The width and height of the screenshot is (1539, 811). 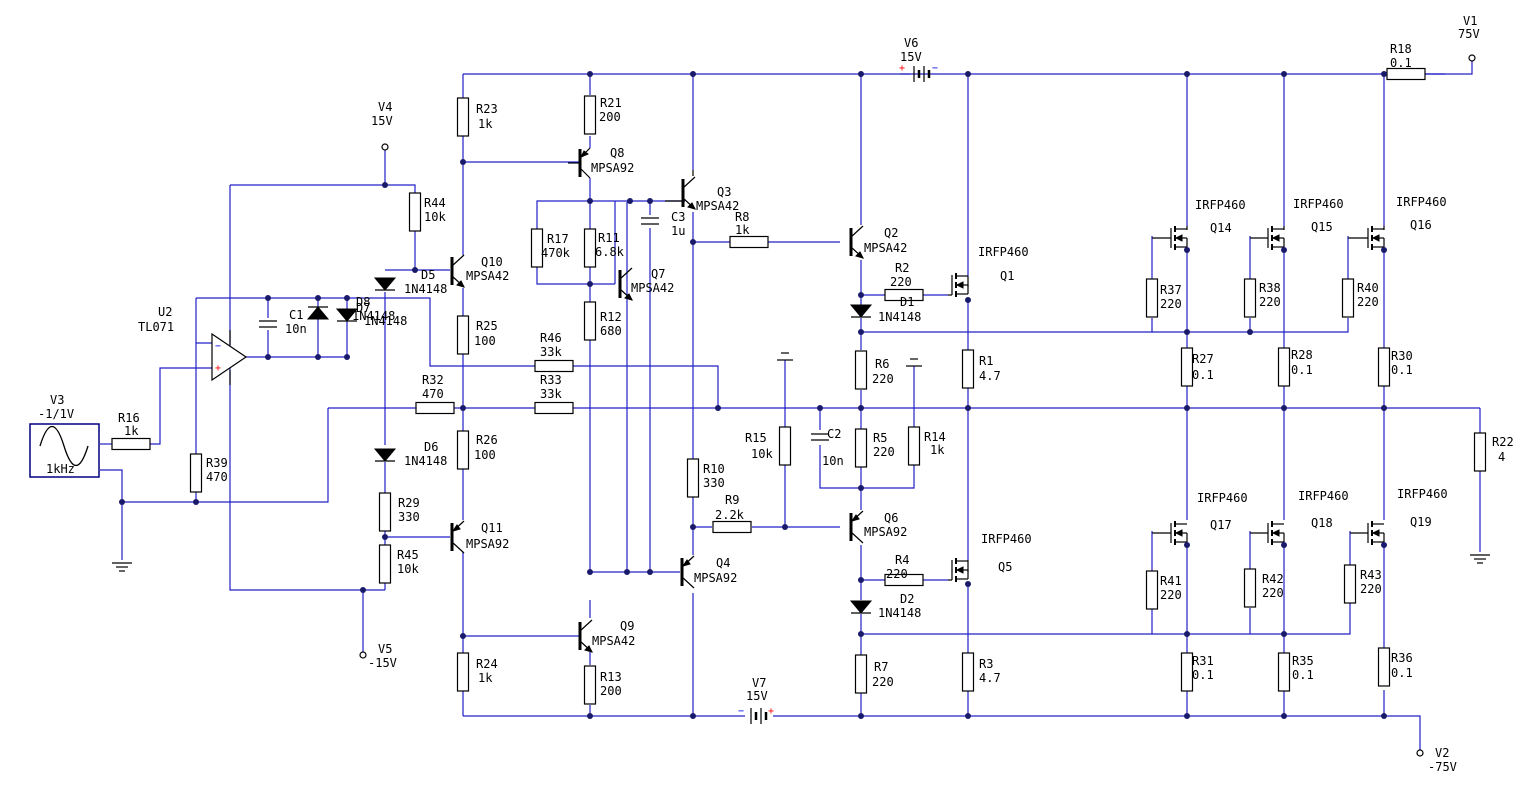 What do you see at coordinates (1267, 238) in the screenshot?
I see `q15-mosfet-icon` at bounding box center [1267, 238].